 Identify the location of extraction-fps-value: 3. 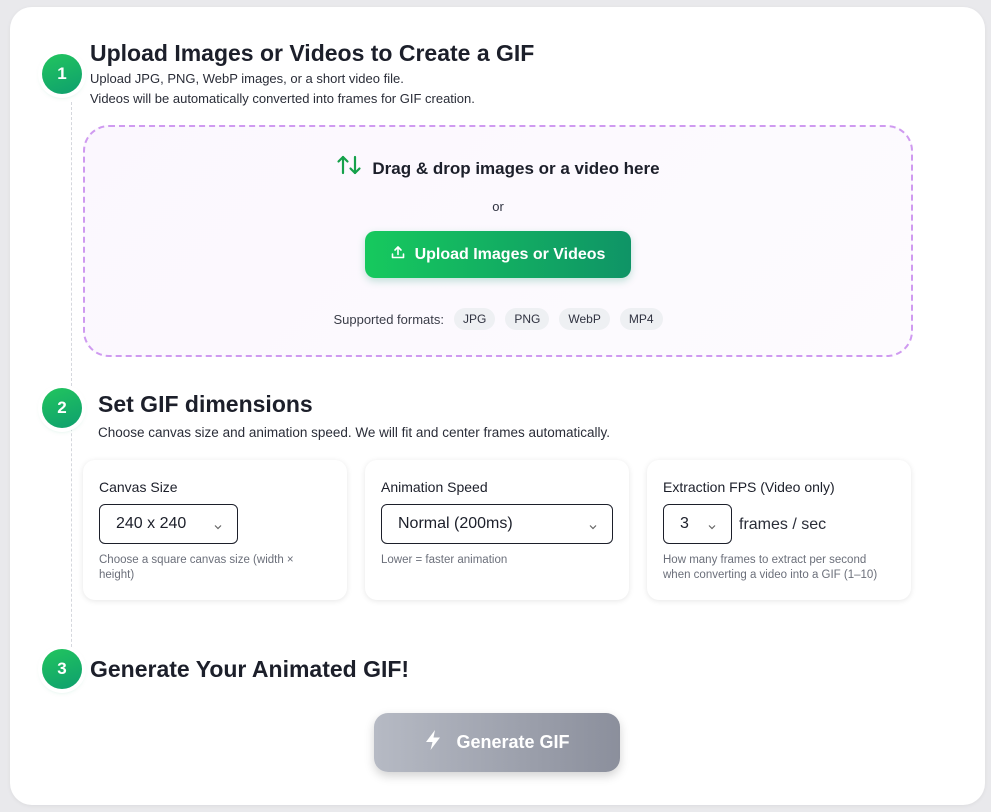
(684, 523).